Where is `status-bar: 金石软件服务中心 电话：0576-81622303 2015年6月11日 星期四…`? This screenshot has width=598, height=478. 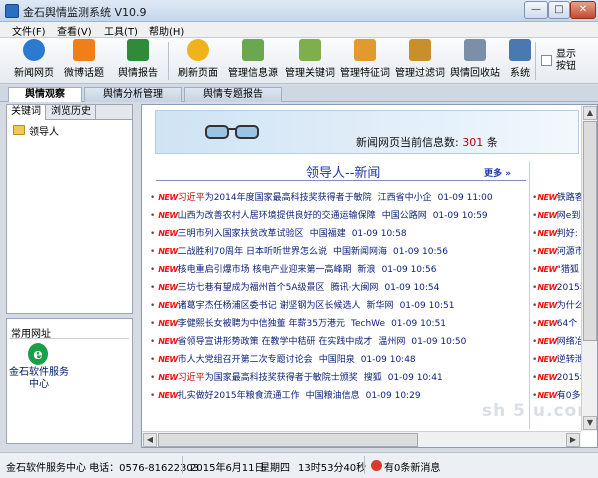 status-bar: 金石软件服务中心 电话：0576-81622303 2015年6月11日 星期四… is located at coordinates (299, 465).